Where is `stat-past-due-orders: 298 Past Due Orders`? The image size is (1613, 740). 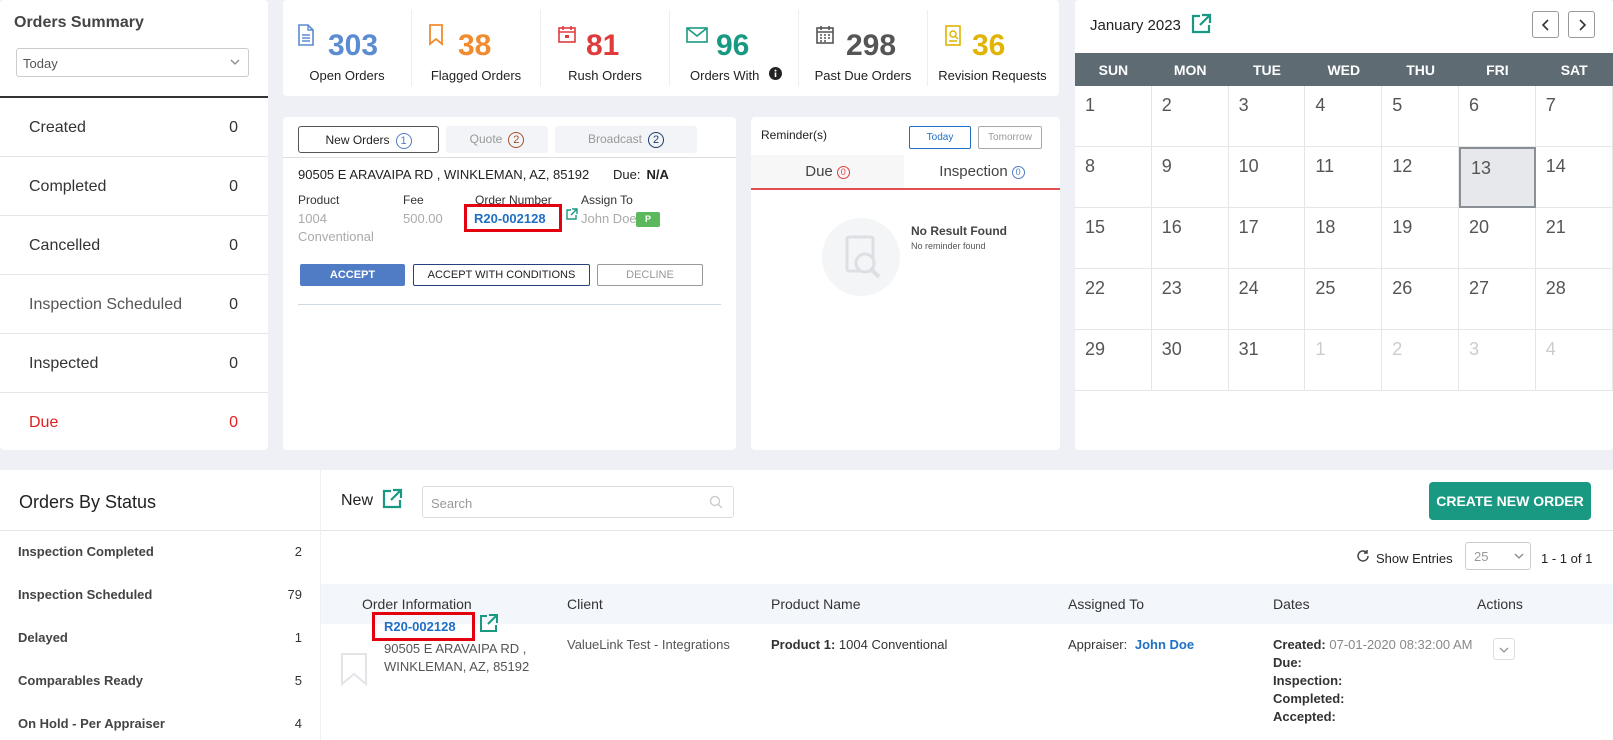
stat-past-due-orders: 298 Past Due Orders is located at coordinates (863, 48).